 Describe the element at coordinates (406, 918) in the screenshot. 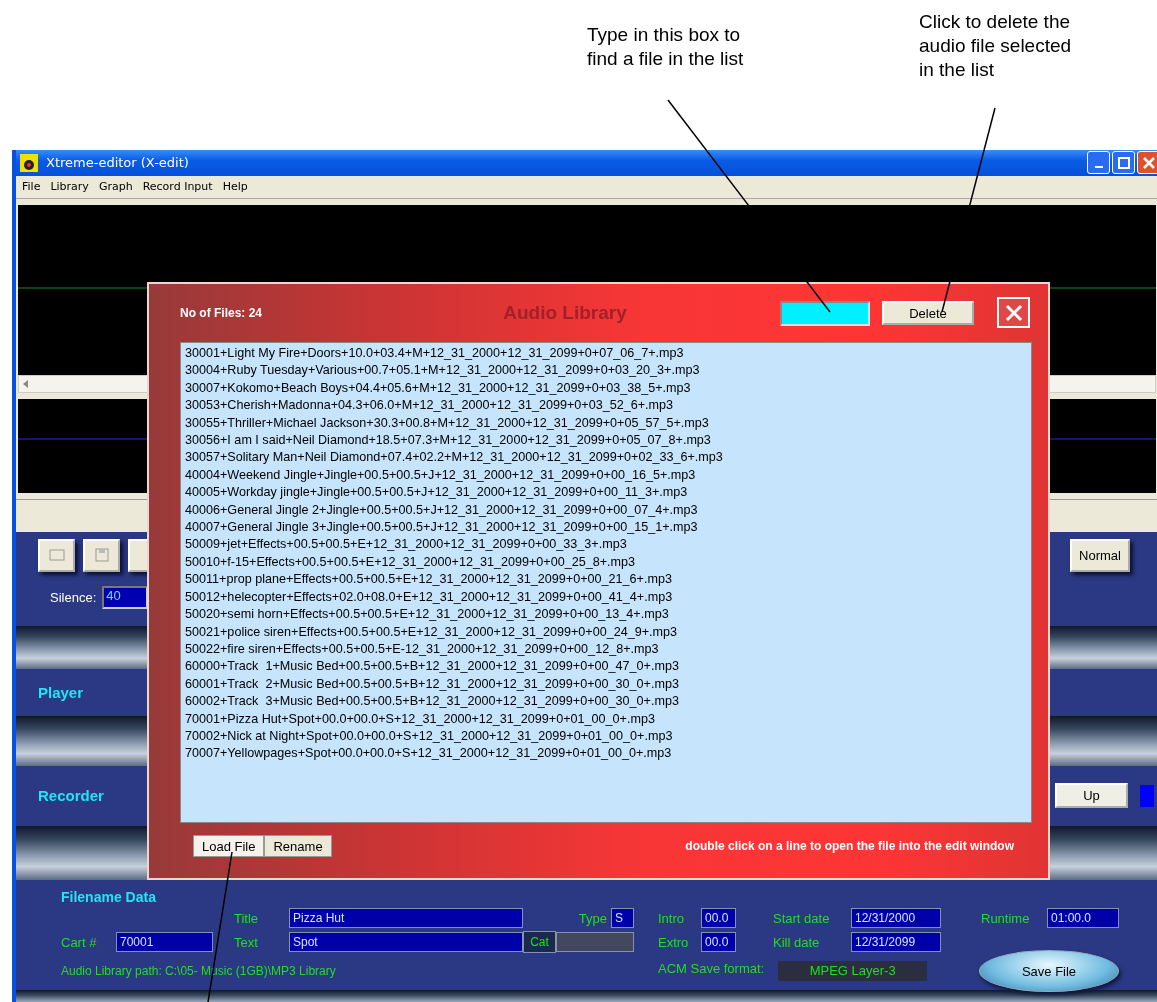

I see `title-field: Pizza Hut` at that location.